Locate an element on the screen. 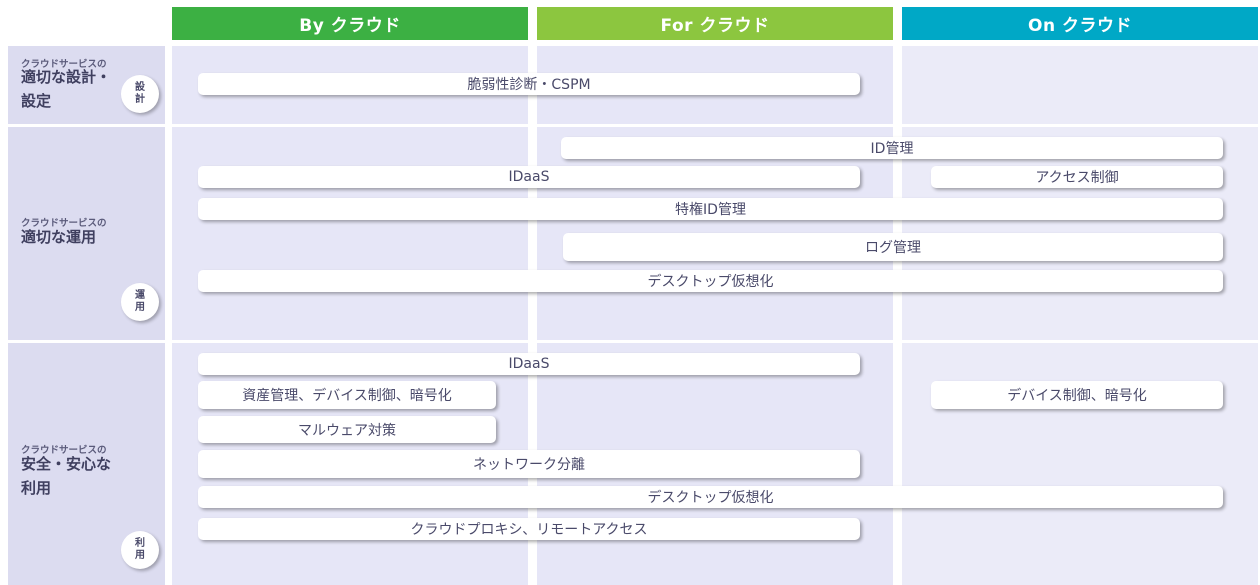  bar-desktop-virtualization-usage: デスクトップ仮想化 is located at coordinates (710, 497).